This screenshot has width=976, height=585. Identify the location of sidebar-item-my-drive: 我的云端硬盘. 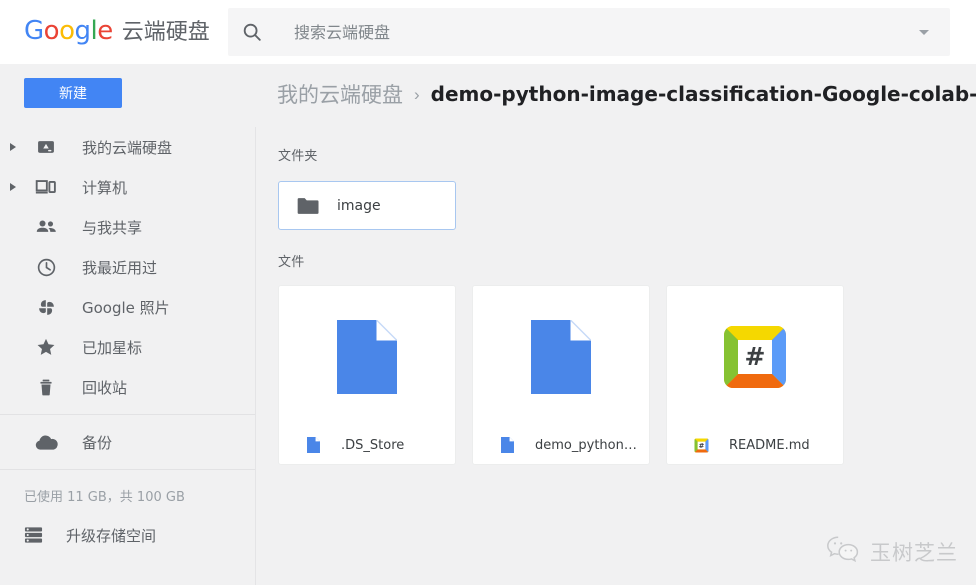
(127, 147).